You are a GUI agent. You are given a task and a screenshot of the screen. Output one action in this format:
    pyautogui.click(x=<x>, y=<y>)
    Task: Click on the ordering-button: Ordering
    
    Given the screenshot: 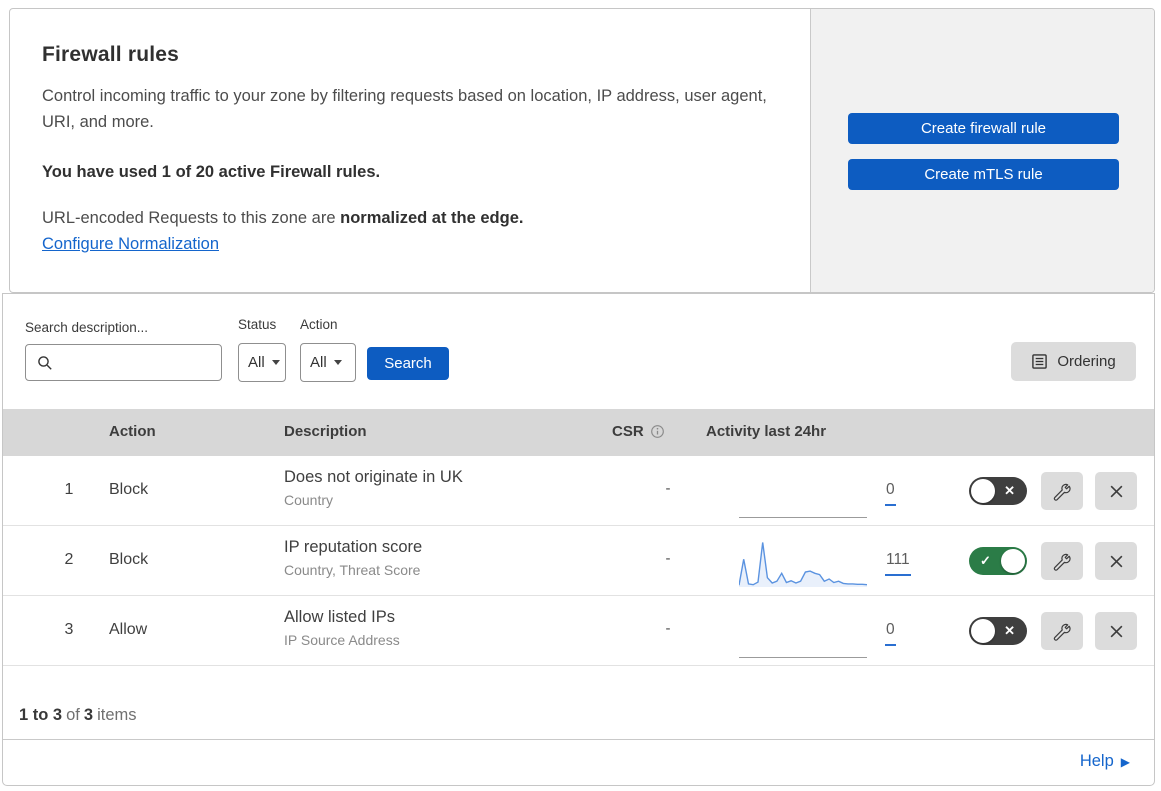 What is the action you would take?
    pyautogui.click(x=1073, y=361)
    